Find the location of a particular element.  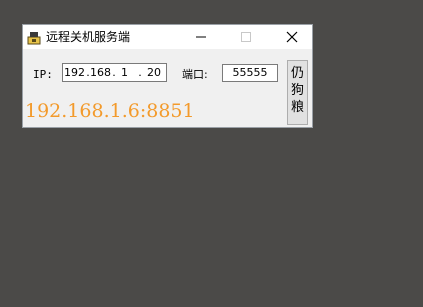

maximize-button is located at coordinates (245, 37).